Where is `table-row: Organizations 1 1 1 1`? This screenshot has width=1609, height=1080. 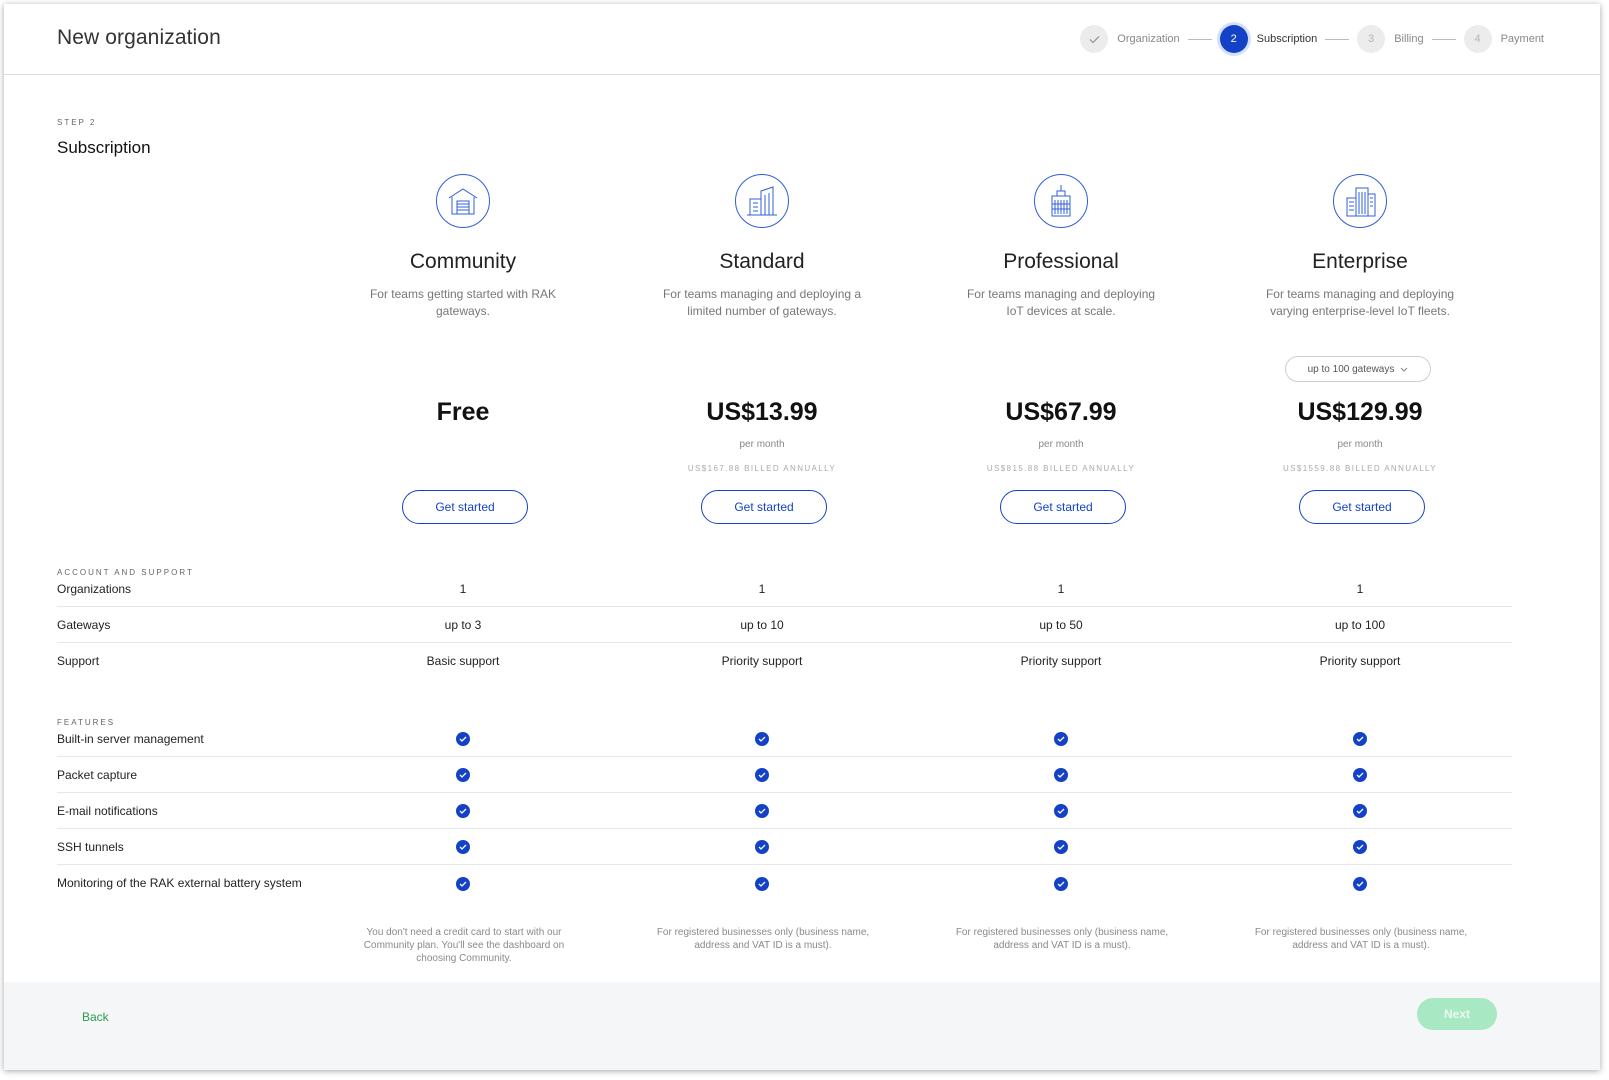
table-row: Organizations 1 1 1 1 is located at coordinates (784, 589).